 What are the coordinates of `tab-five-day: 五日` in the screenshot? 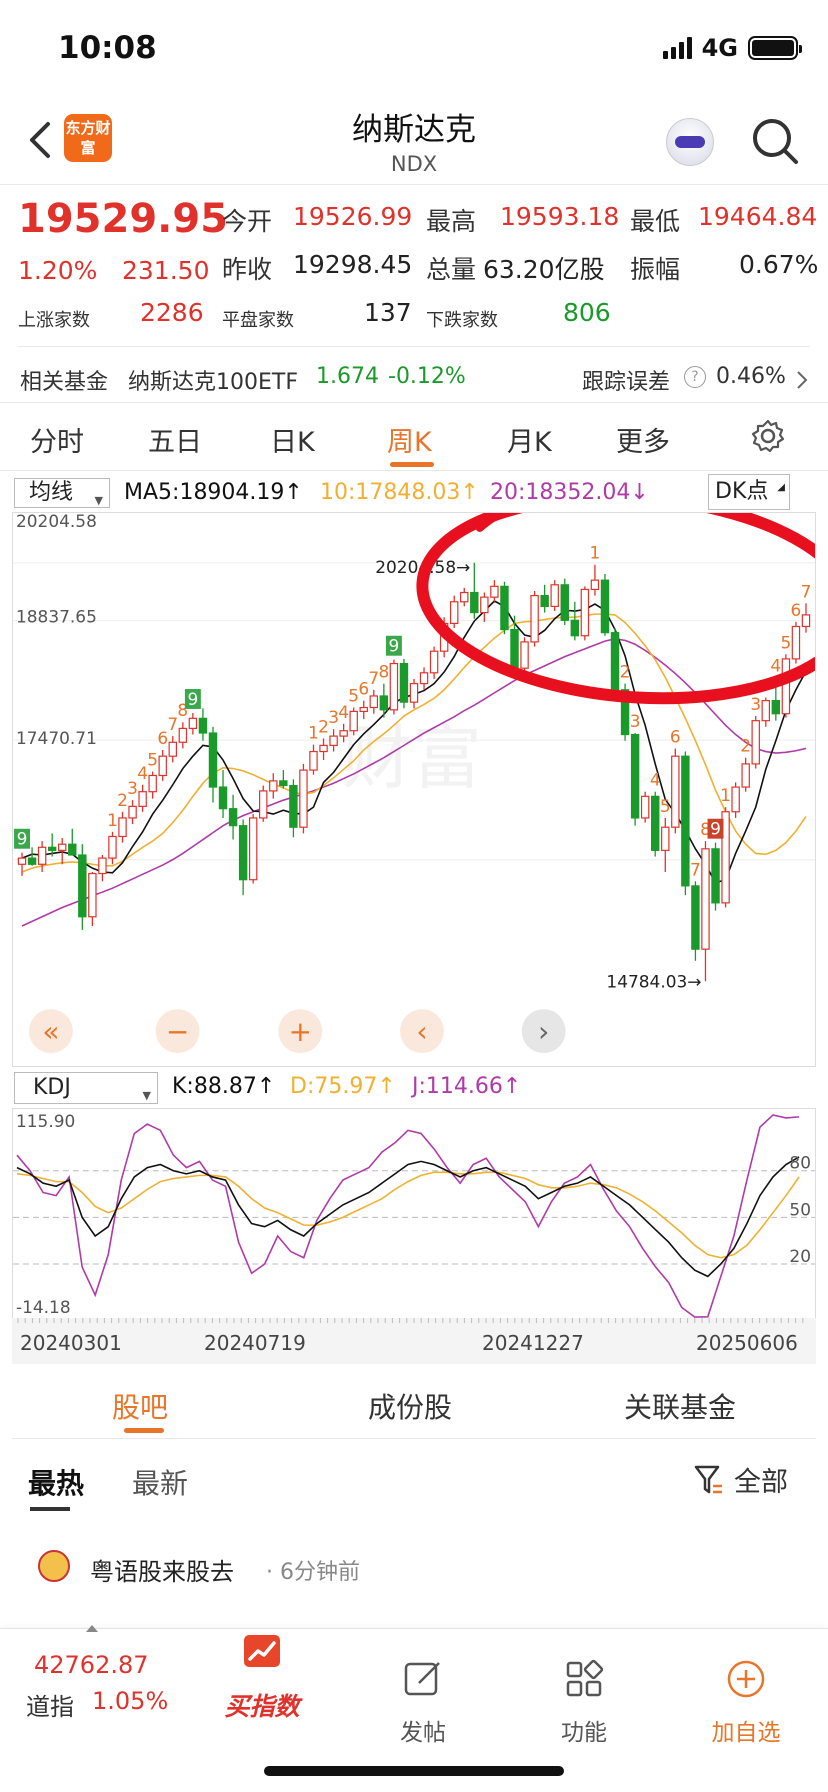 It's located at (175, 439).